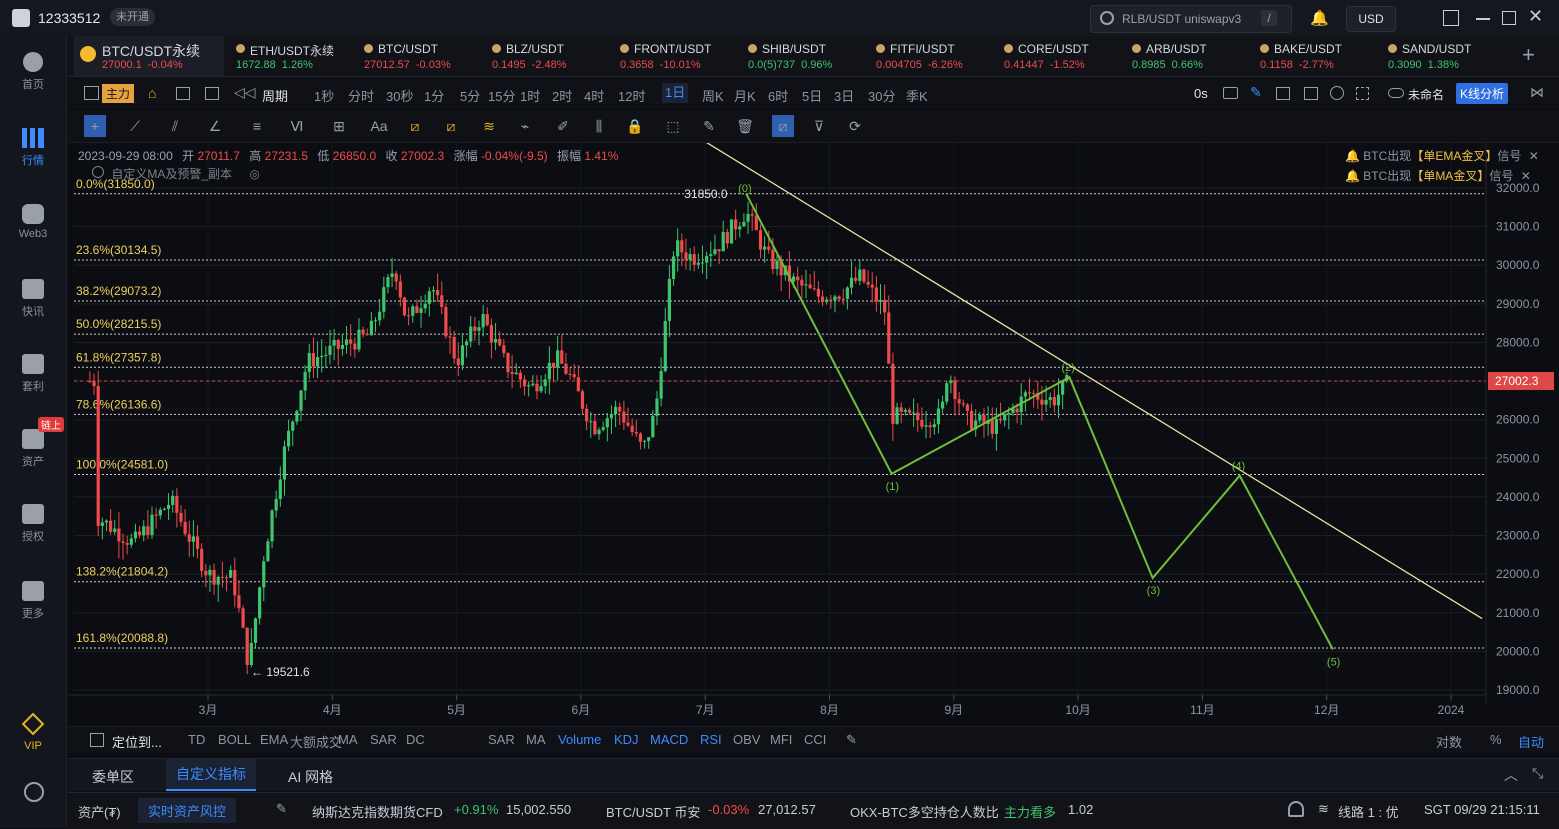  Describe the element at coordinates (819, 126) in the screenshot. I see `filter-icon: ⊽` at that location.